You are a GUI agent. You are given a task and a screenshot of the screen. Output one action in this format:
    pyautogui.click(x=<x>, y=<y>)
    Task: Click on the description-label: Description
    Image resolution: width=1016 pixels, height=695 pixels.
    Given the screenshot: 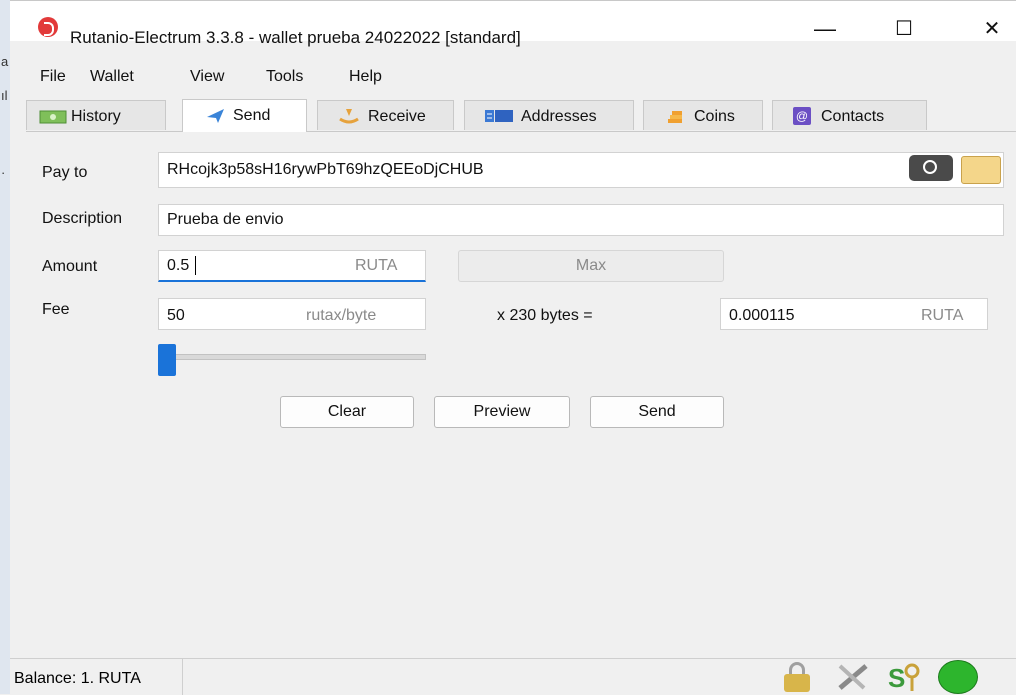 What is the action you would take?
    pyautogui.click(x=82, y=218)
    